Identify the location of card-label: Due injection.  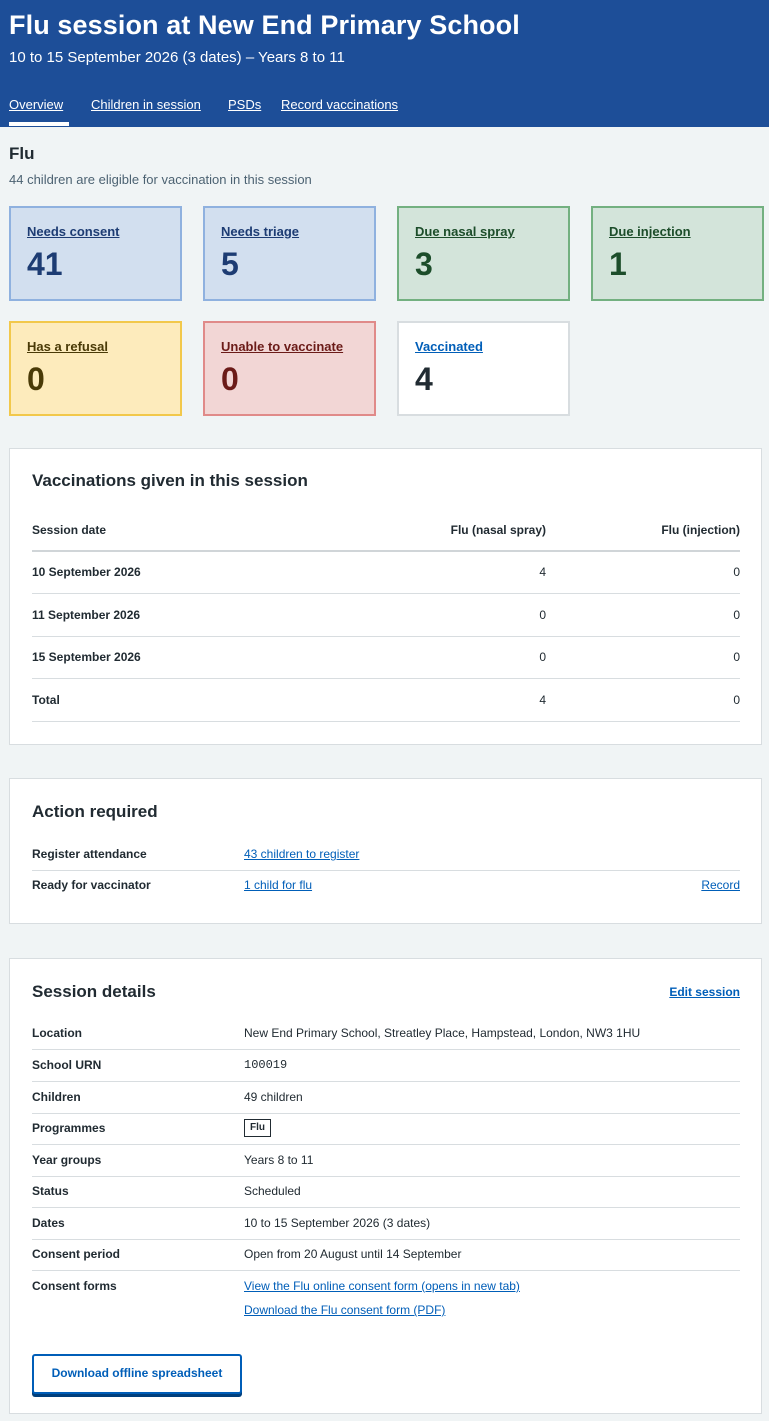
(650, 231).